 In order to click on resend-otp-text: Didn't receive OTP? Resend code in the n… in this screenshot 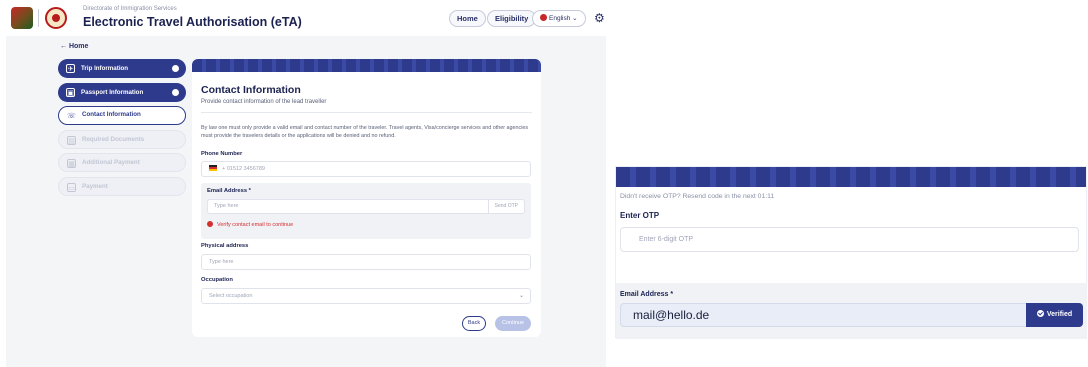, I will do `click(697, 196)`.